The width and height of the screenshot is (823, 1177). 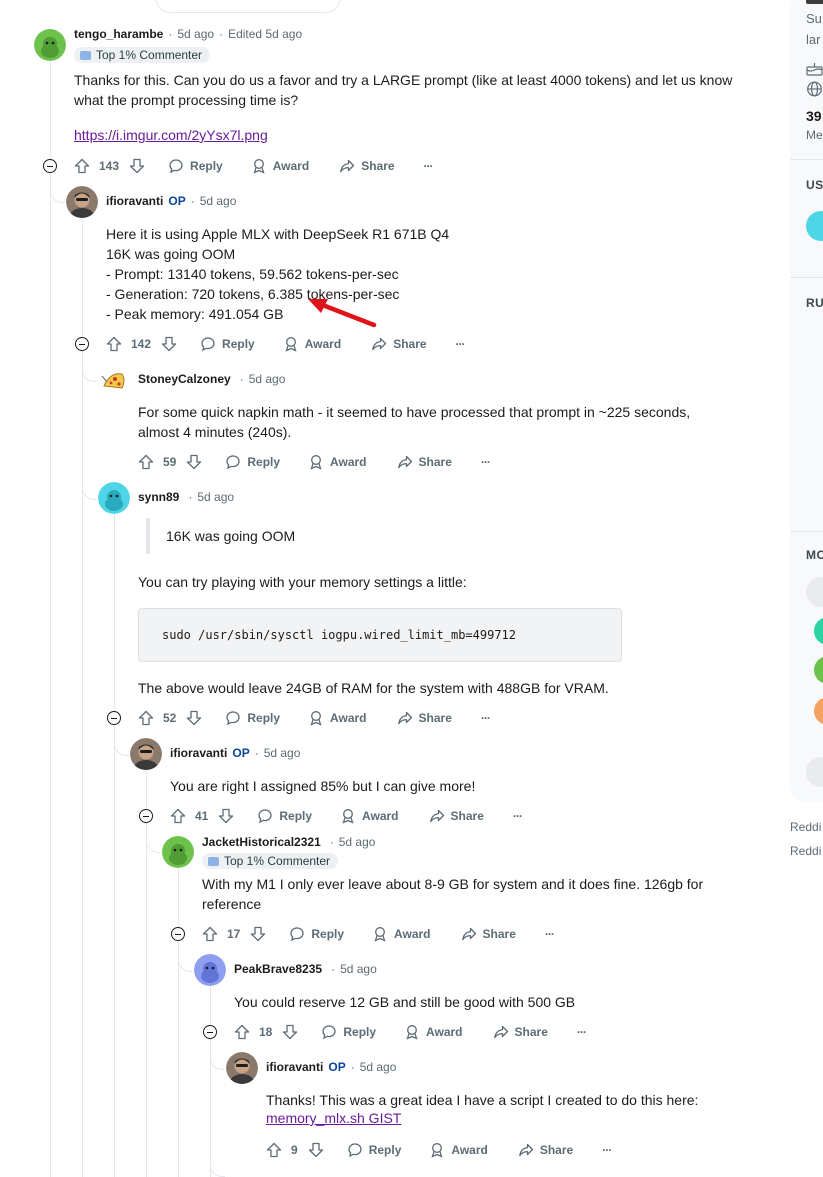 I want to click on username: tengo_harambe, so click(x=118, y=34).